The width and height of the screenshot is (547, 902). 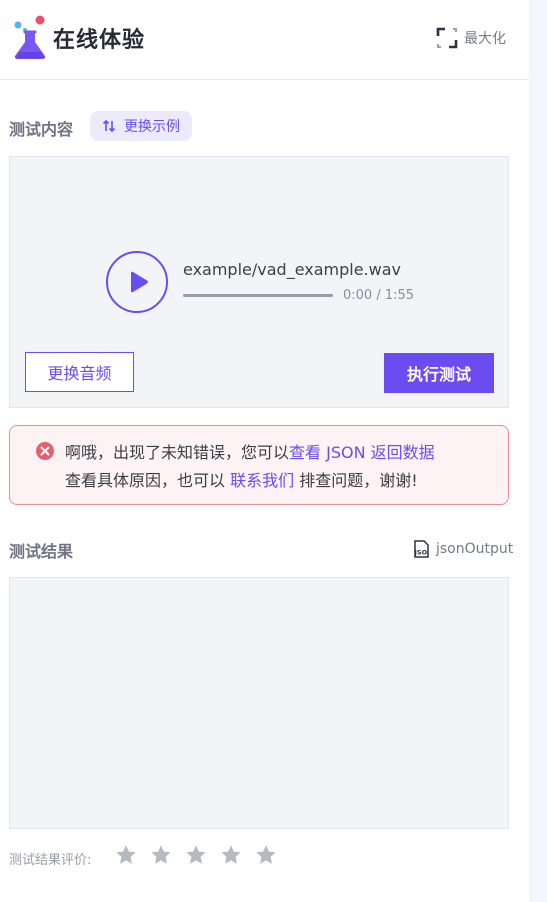 I want to click on contact-us-link: 联系我们, so click(x=262, y=480).